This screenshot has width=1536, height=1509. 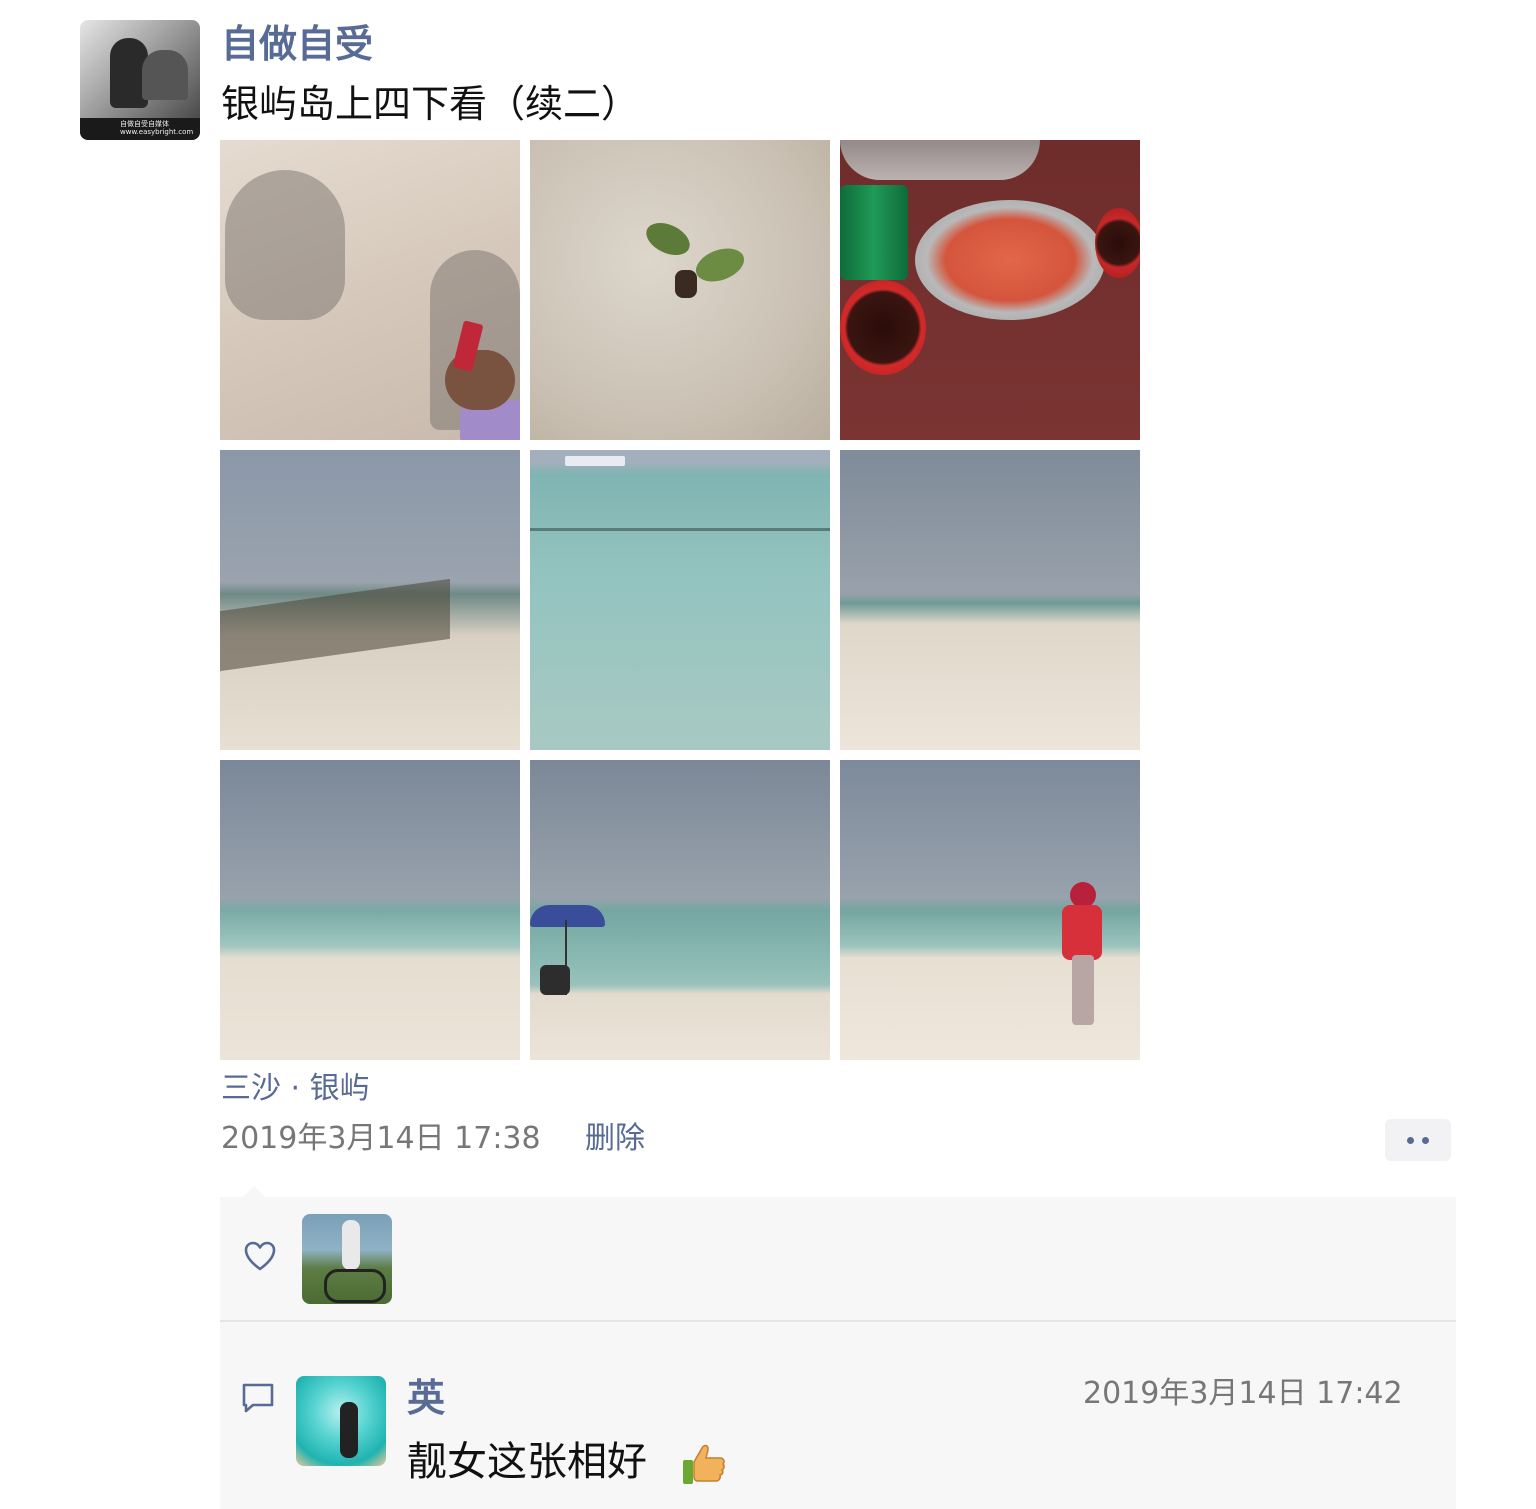 What do you see at coordinates (680, 910) in the screenshot?
I see `photo-beach-umbrella` at bounding box center [680, 910].